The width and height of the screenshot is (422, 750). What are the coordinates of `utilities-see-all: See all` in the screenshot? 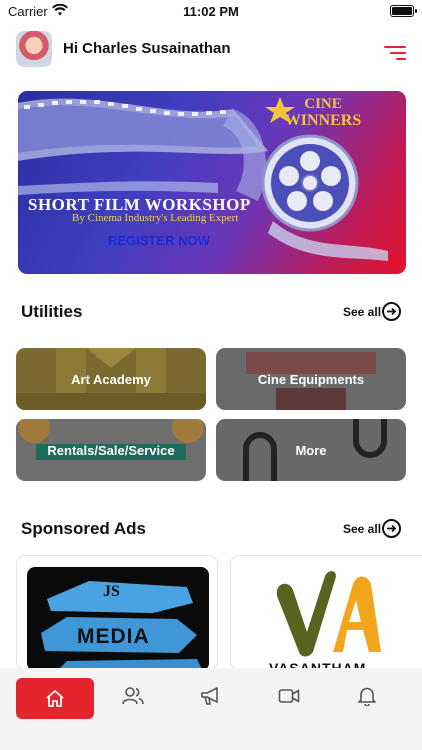 It's located at (362, 312).